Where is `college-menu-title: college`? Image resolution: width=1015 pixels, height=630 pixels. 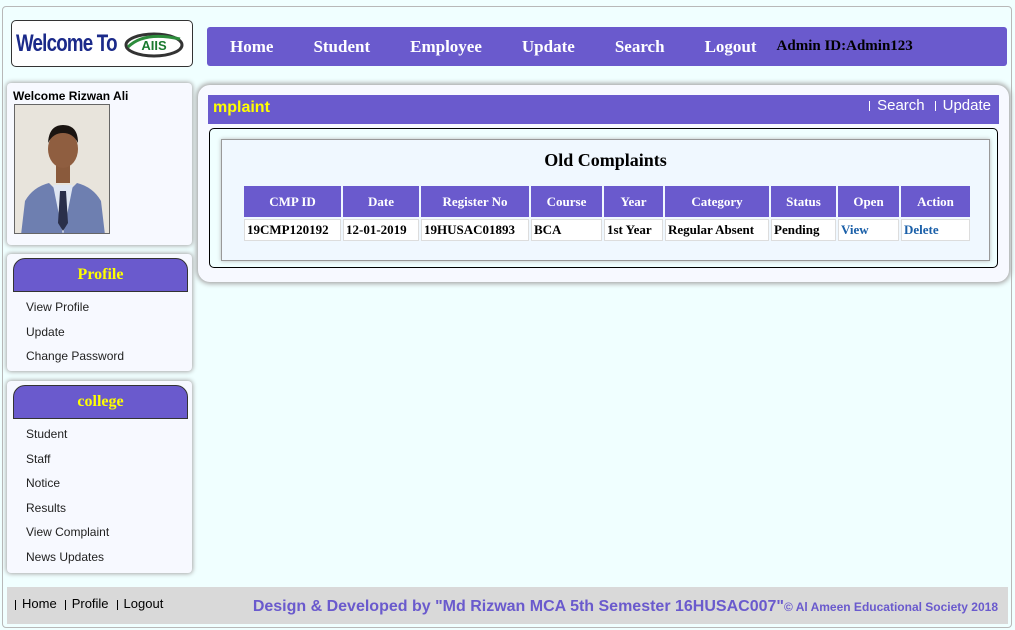
college-menu-title: college is located at coordinates (100, 402).